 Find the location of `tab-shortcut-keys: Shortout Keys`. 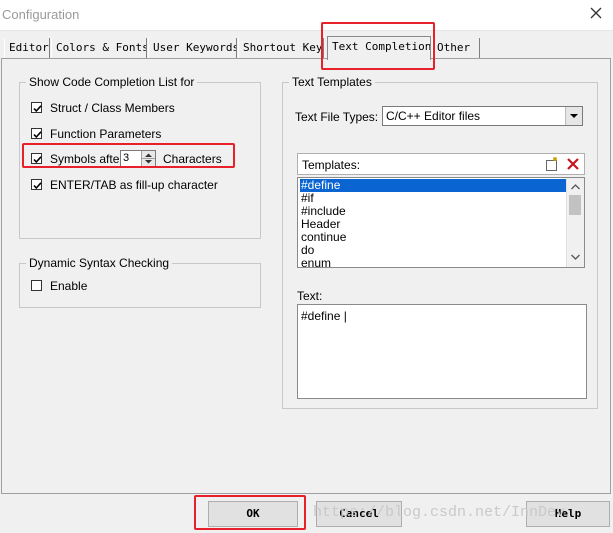

tab-shortcut-keys: Shortout Keys is located at coordinates (281, 48).